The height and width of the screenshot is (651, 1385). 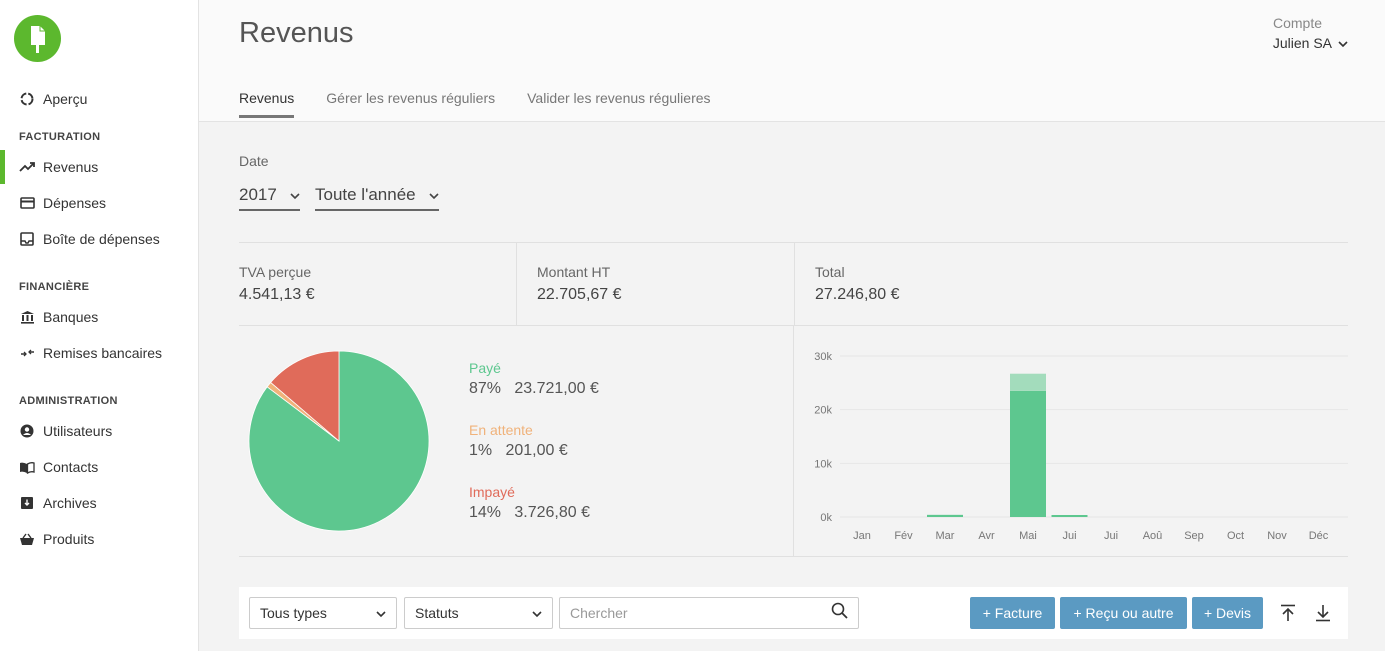 What do you see at coordinates (27, 239) in the screenshot?
I see `inbox-icon` at bounding box center [27, 239].